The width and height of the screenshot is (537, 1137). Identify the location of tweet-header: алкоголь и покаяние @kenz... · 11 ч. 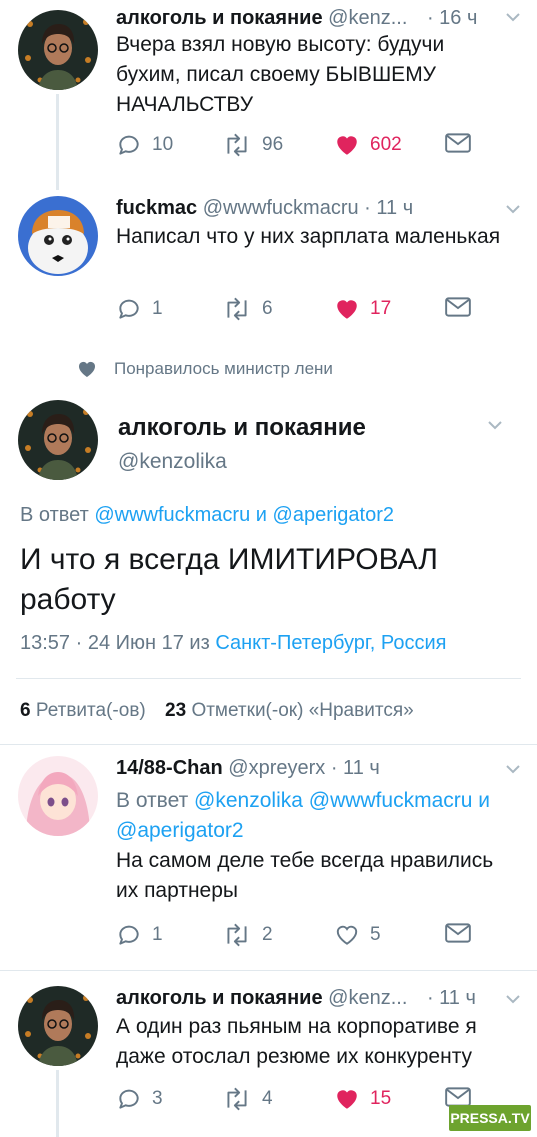
(296, 998).